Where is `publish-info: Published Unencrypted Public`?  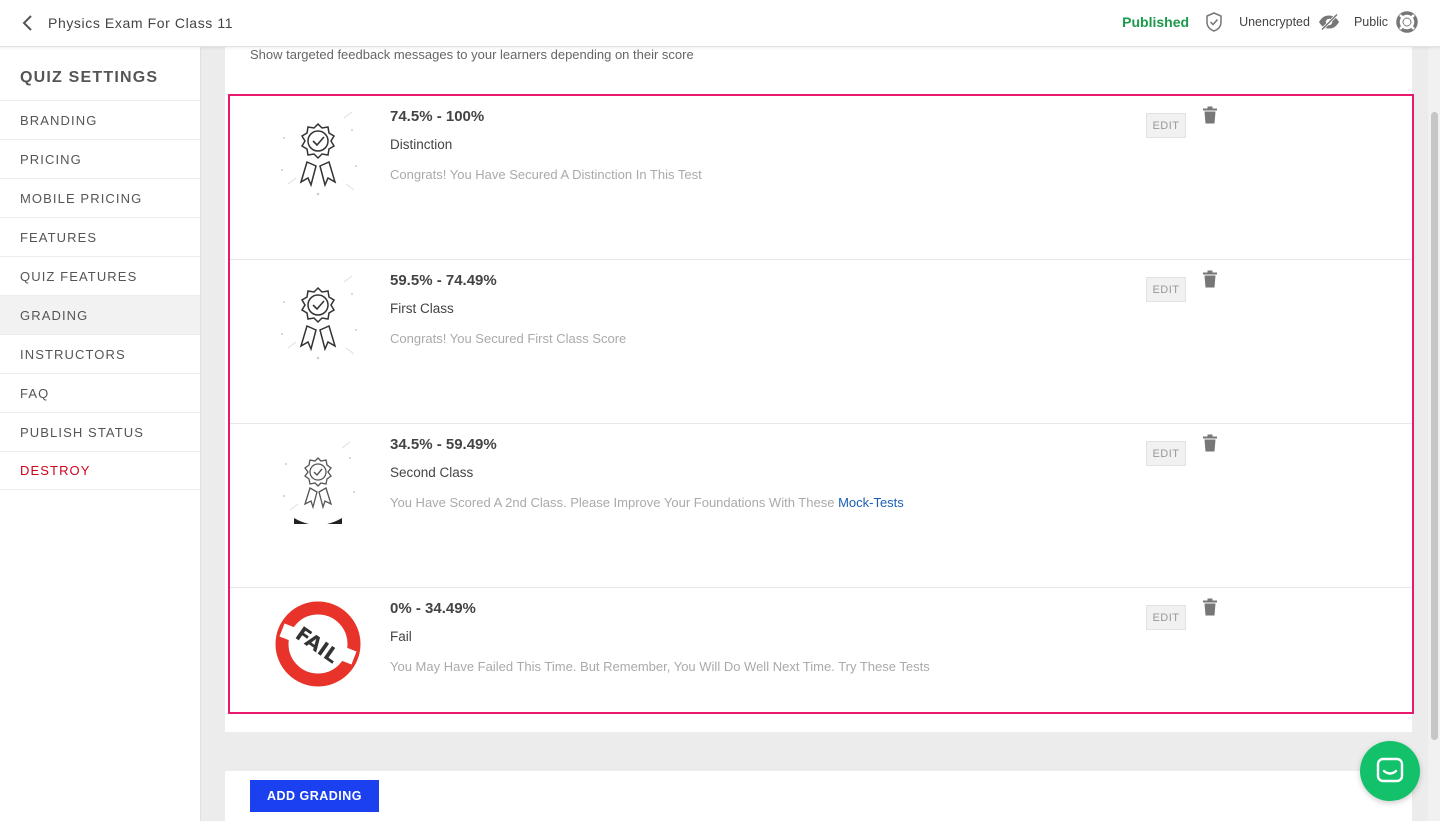
publish-info: Published Unencrypted Public is located at coordinates (1270, 22).